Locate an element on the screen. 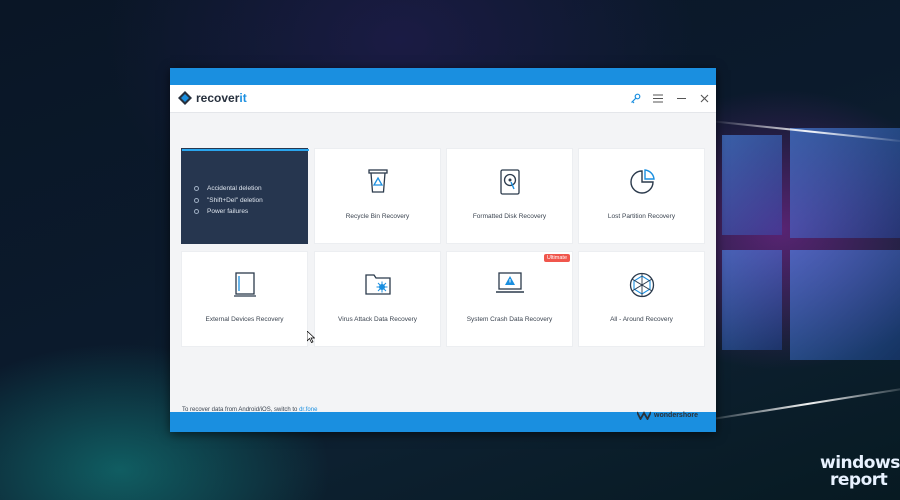 The image size is (900, 500). card-label: Recycle Bin Recovery is located at coordinates (377, 216).